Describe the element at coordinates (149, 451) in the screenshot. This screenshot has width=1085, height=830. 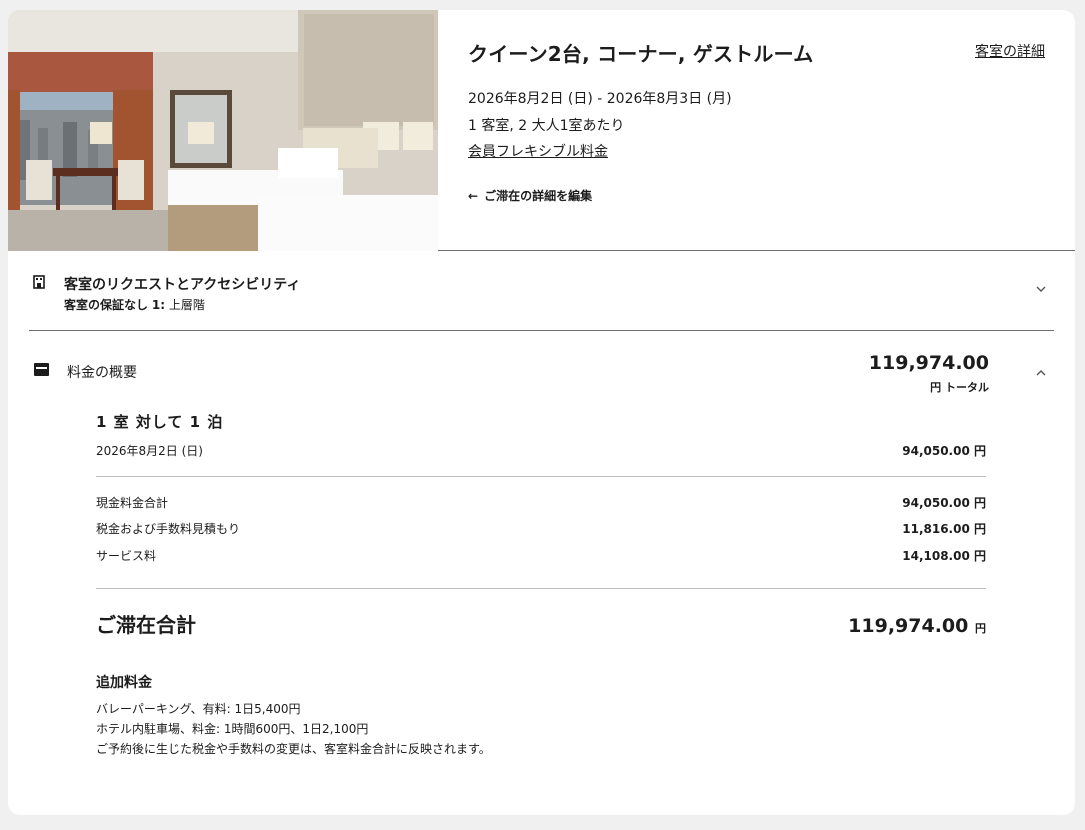
I see `night-date: 2026年8月2日 (日)` at that location.